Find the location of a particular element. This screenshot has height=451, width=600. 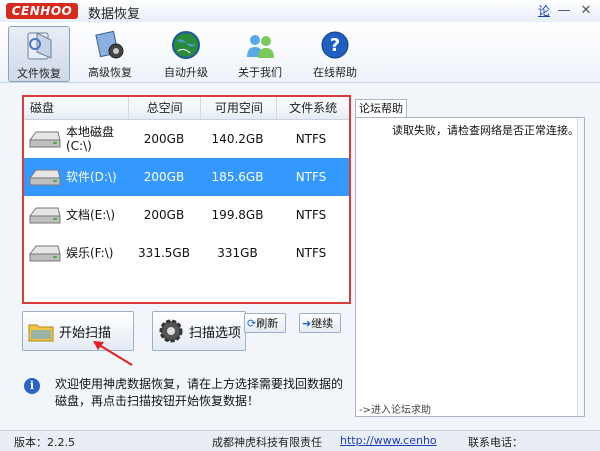

header-total-space: 总空间 is located at coordinates (165, 108).